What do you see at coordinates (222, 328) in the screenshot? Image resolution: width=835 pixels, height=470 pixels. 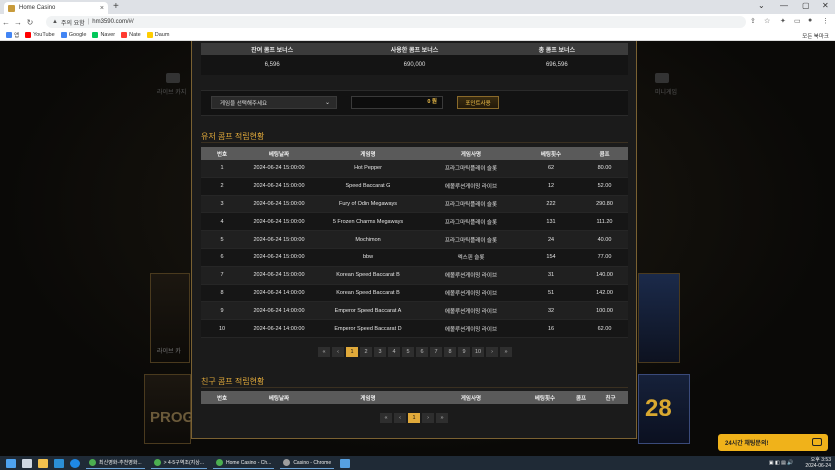 I see `row-number: 10` at bounding box center [222, 328].